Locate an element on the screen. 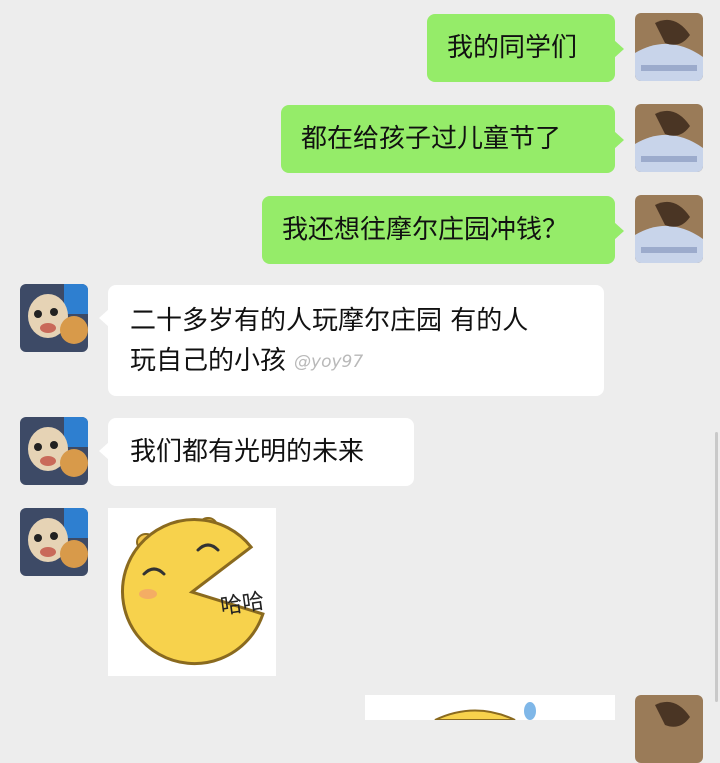 The width and height of the screenshot is (720, 763). message-text: 都在给孩子过儿童节了 is located at coordinates (431, 139).